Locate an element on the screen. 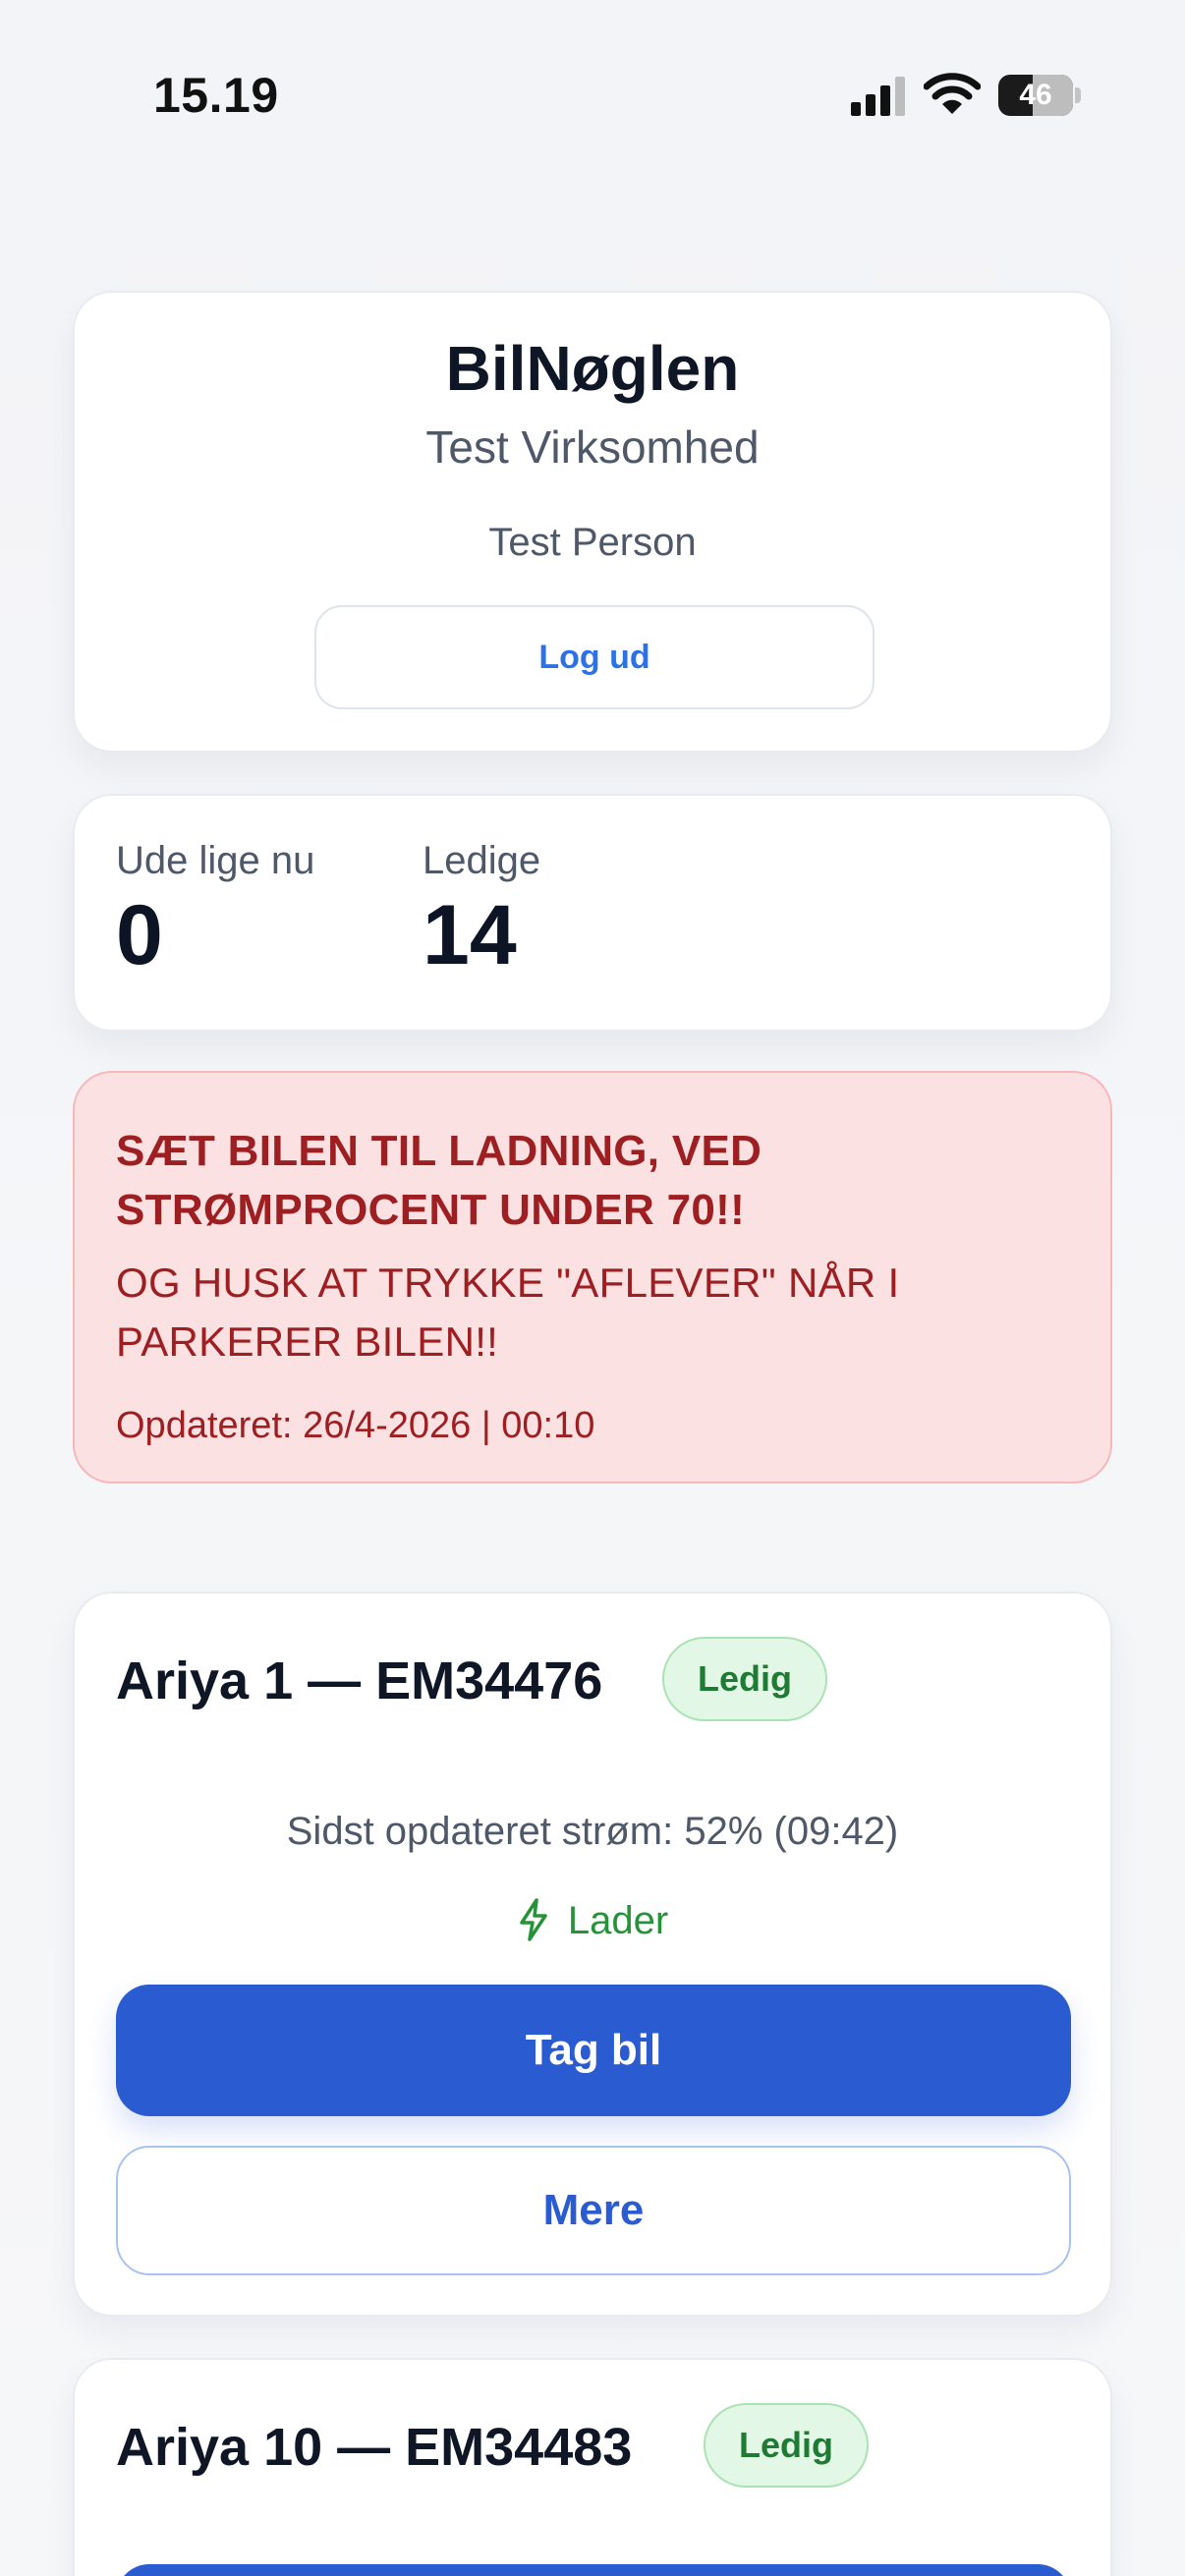  charging-status: Lader is located at coordinates (592, 1920).